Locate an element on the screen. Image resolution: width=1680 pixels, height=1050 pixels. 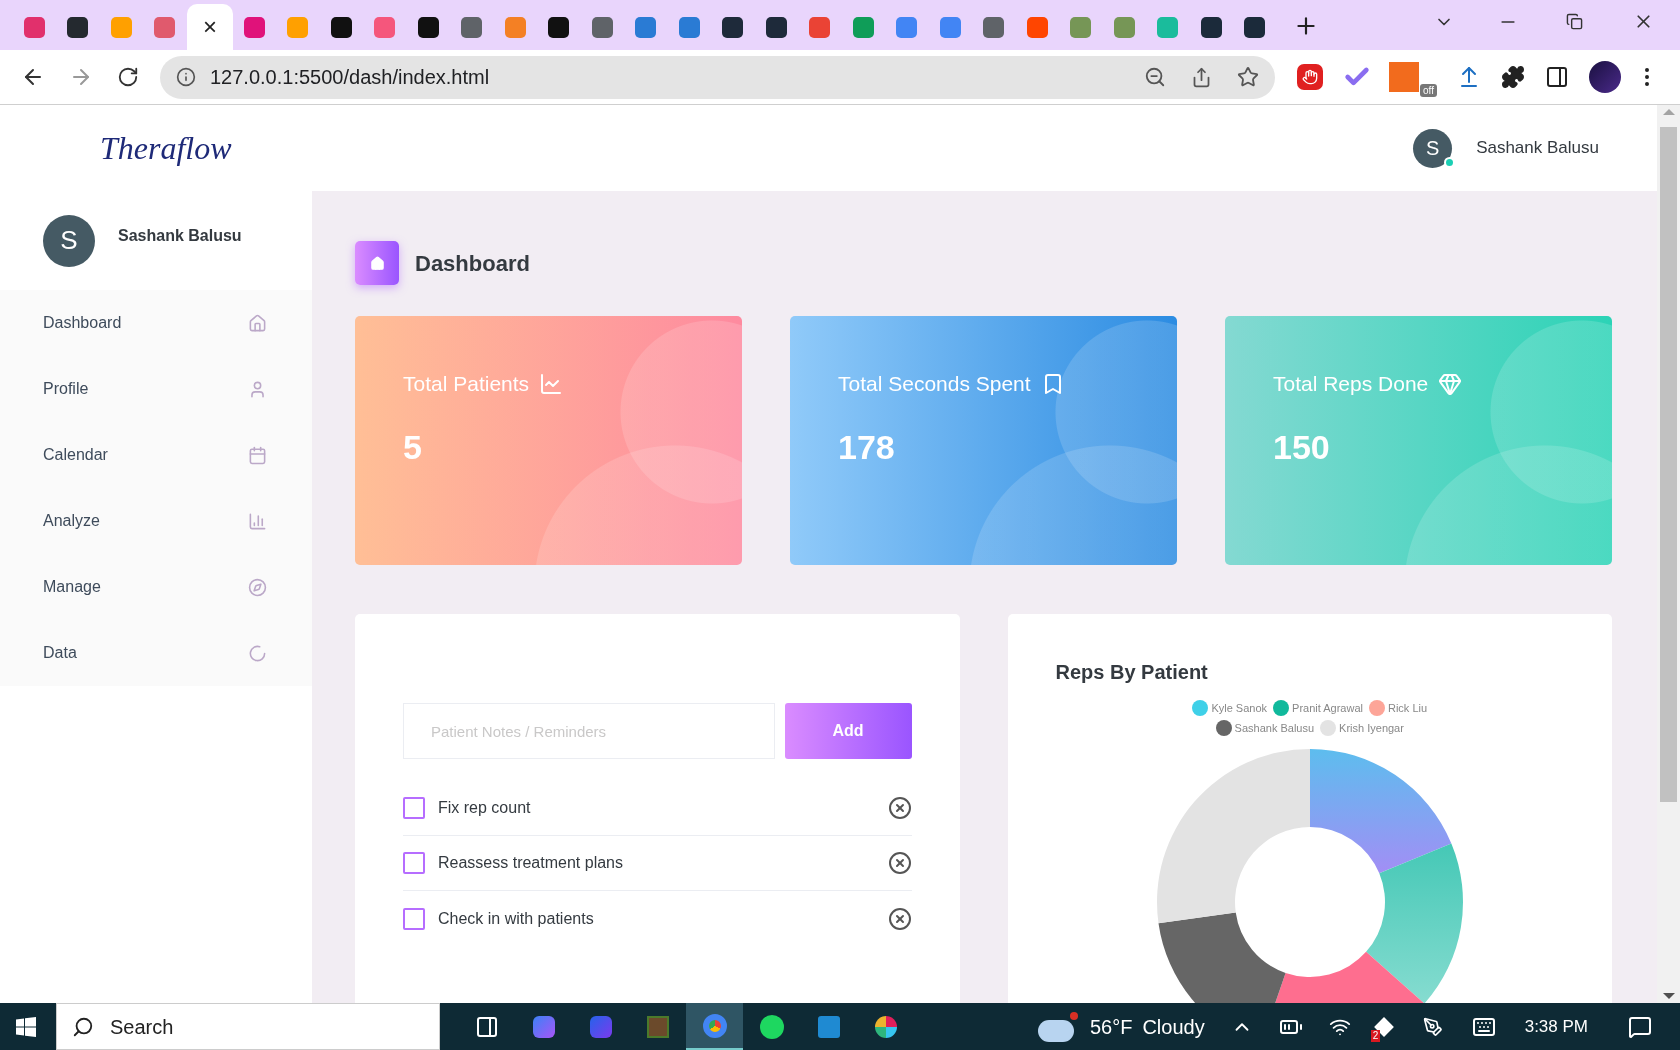
user-icon is located at coordinates (257, 389).